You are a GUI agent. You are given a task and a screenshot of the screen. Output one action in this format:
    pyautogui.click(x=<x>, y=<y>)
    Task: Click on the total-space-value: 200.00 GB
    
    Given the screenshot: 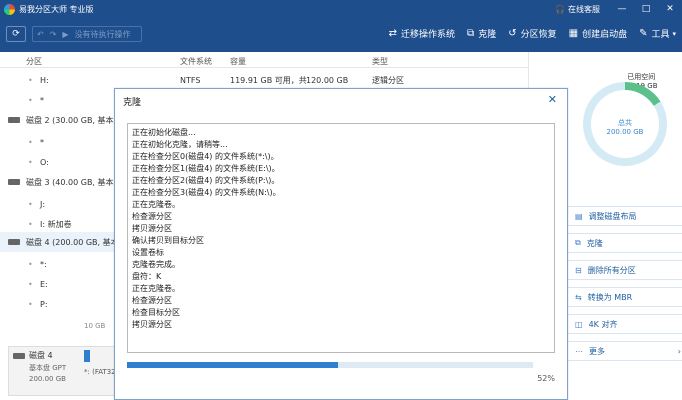 What is the action you would take?
    pyautogui.click(x=625, y=132)
    